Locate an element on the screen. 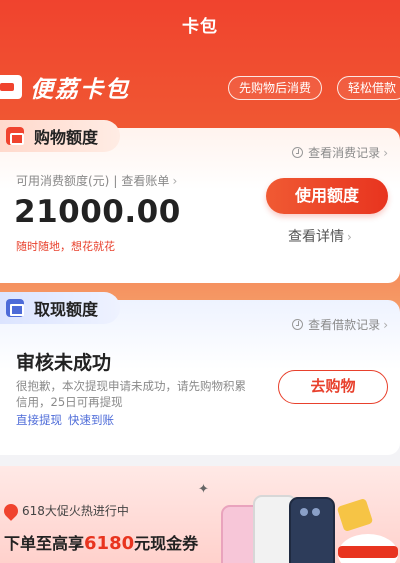  review-status-title: 审核未成功 is located at coordinates (64, 363).